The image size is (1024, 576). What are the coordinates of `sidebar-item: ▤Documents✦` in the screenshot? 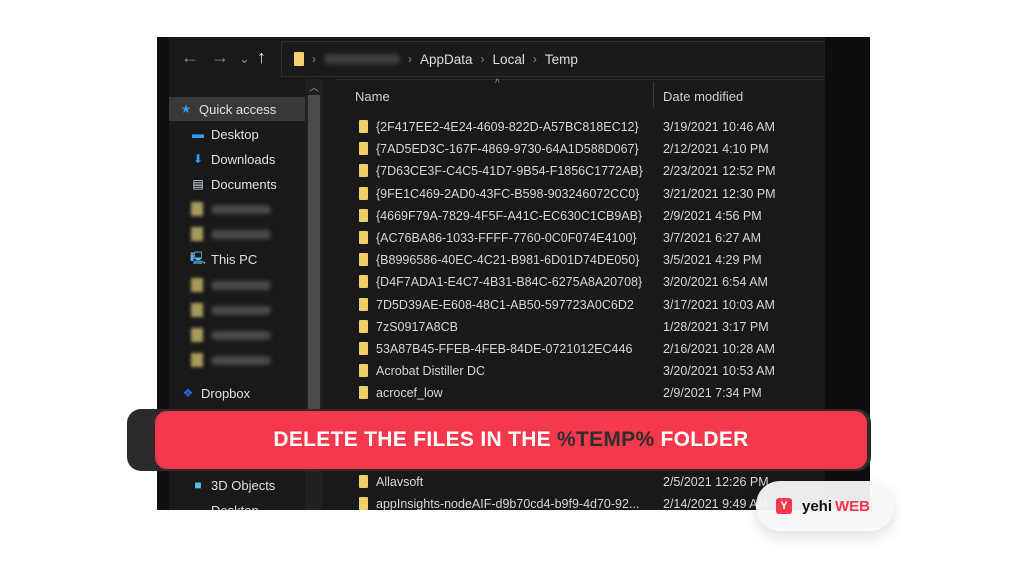 It's located at (243, 184).